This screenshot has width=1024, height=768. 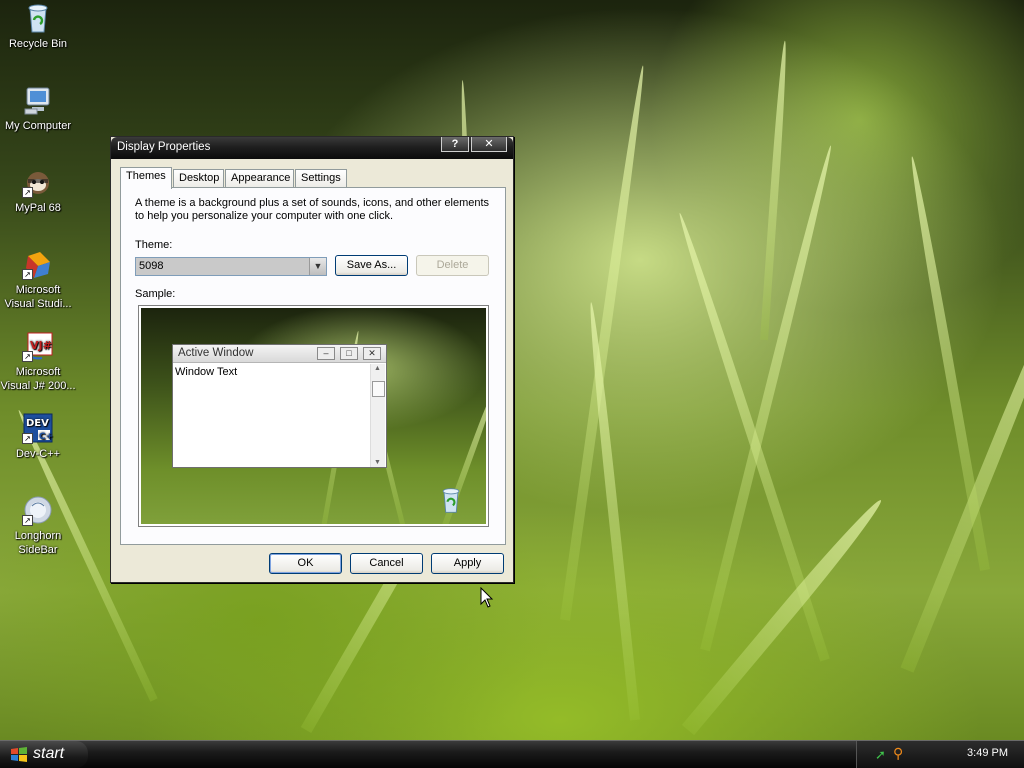 I want to click on desktop-icon-label: My Computer, so click(x=38, y=126).